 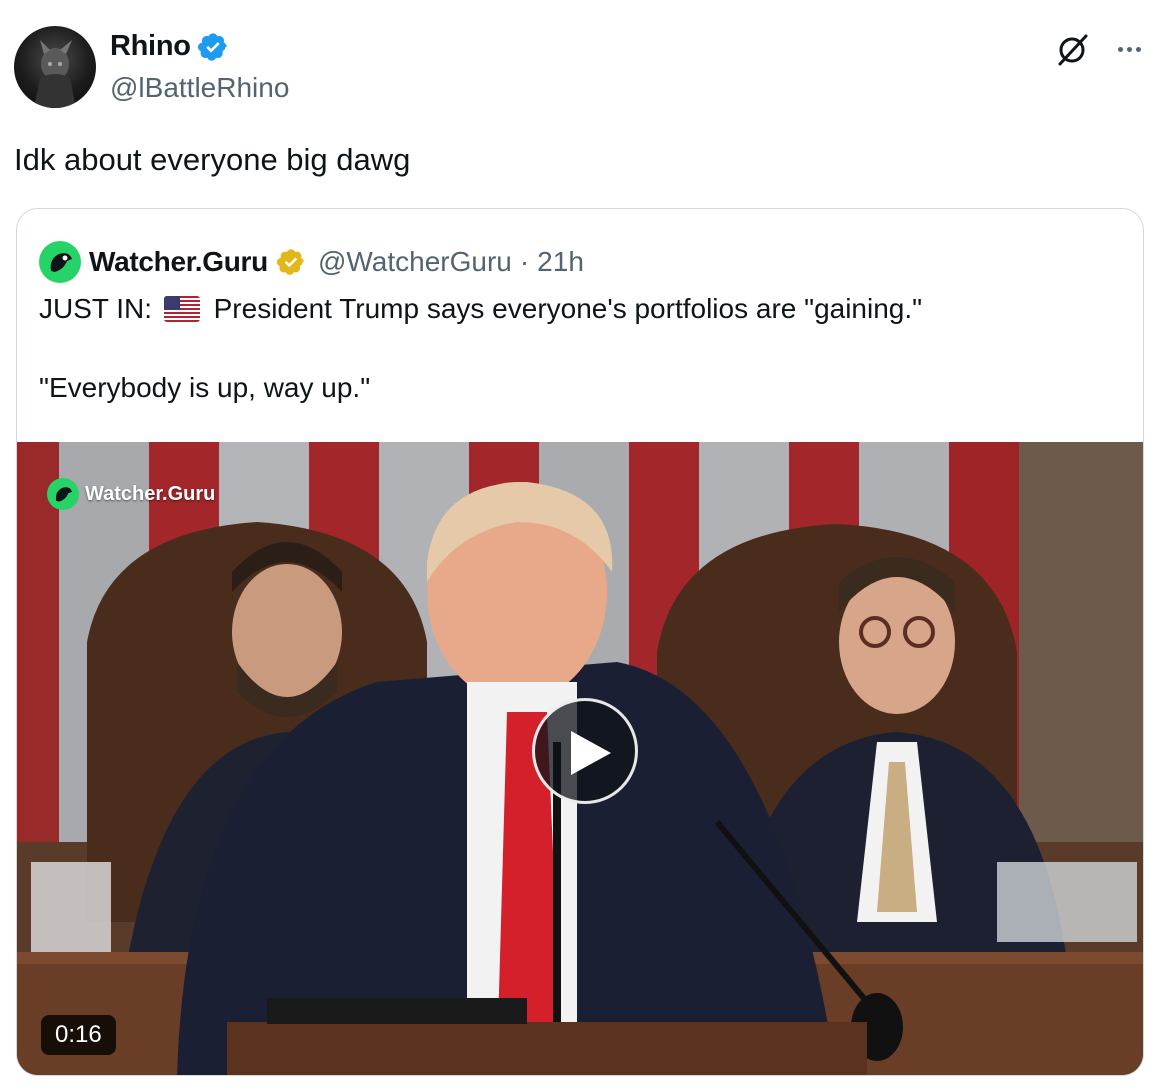 I want to click on author-avatar, so click(x=55, y=67).